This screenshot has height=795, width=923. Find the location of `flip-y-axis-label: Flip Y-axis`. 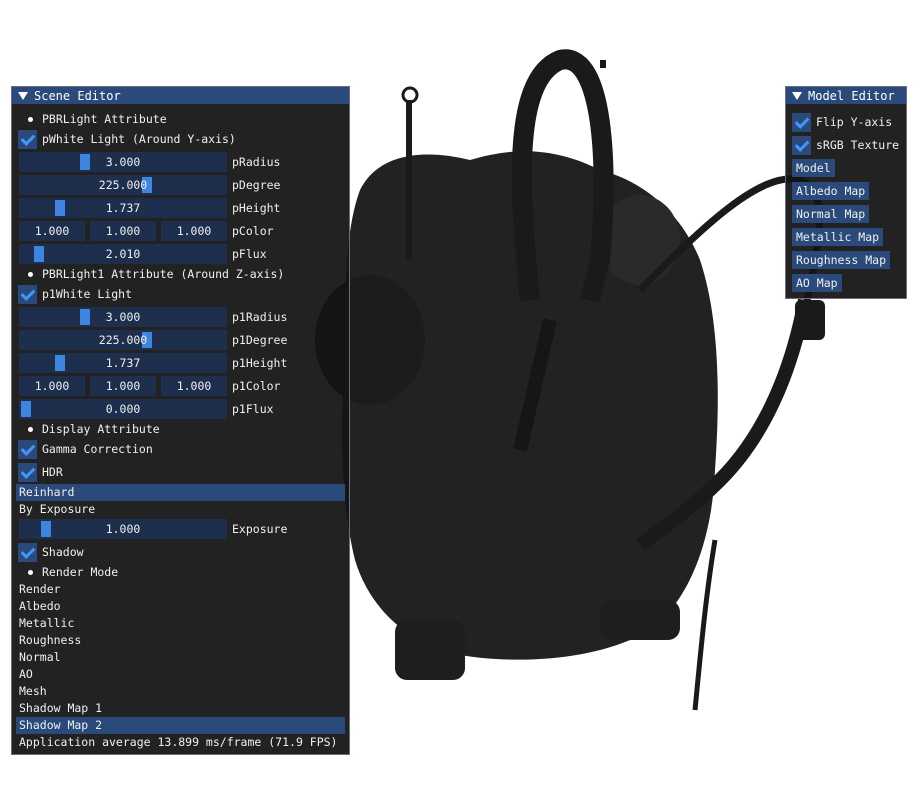

flip-y-axis-label: Flip Y-axis is located at coordinates (854, 122).